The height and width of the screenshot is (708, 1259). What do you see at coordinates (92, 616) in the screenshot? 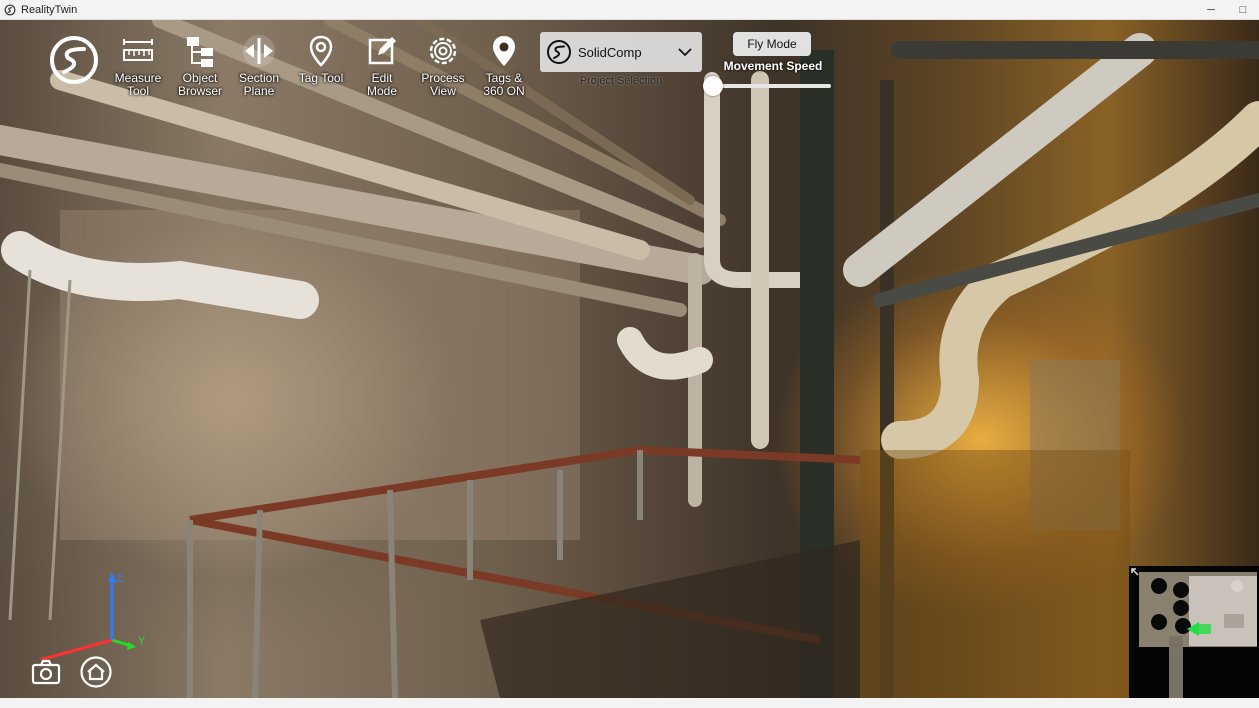
I see `axis-gizmo: Z Y` at bounding box center [92, 616].